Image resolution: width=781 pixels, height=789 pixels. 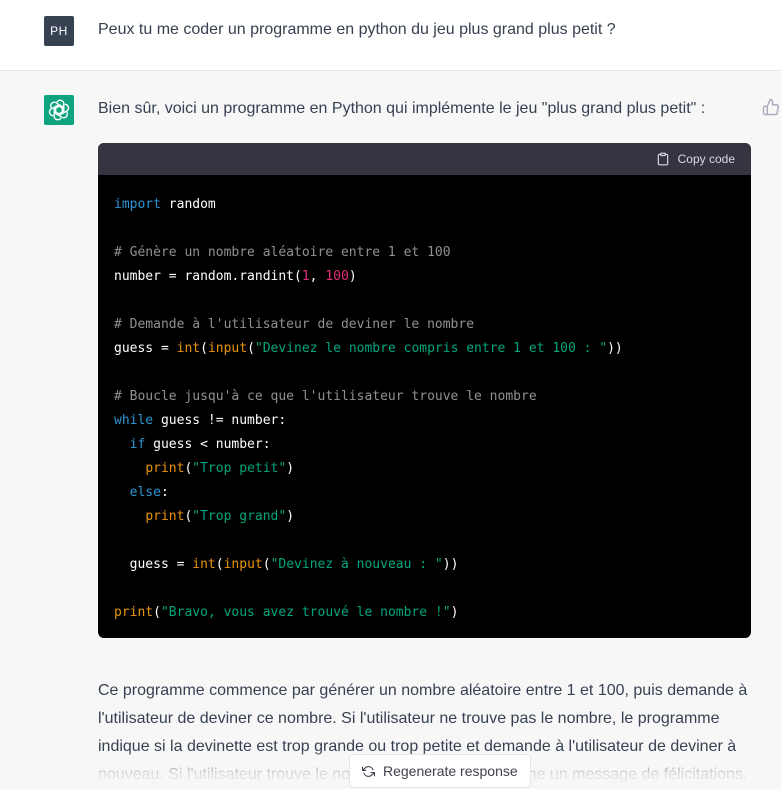 I want to click on code-token: guess != number:, so click(x=220, y=420).